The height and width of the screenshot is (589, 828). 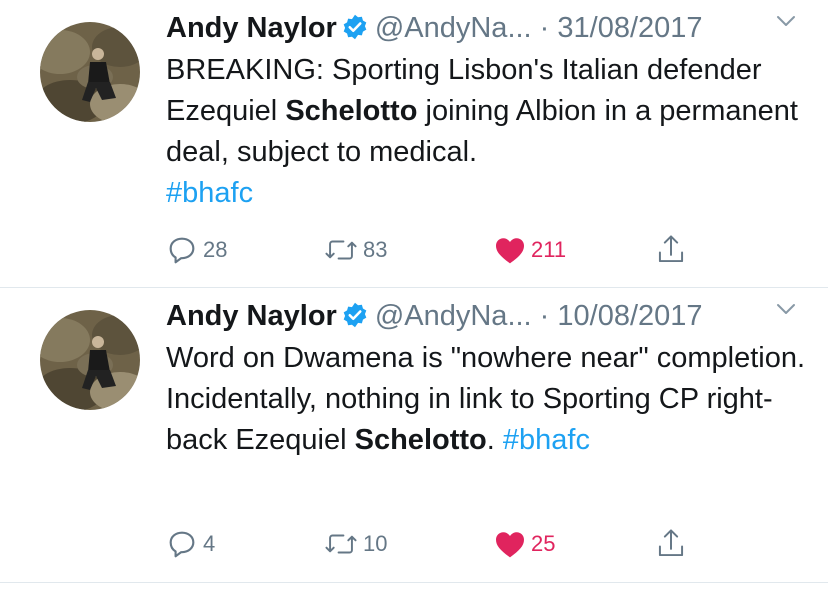 I want to click on retweet-button: 83, so click(x=355, y=250).